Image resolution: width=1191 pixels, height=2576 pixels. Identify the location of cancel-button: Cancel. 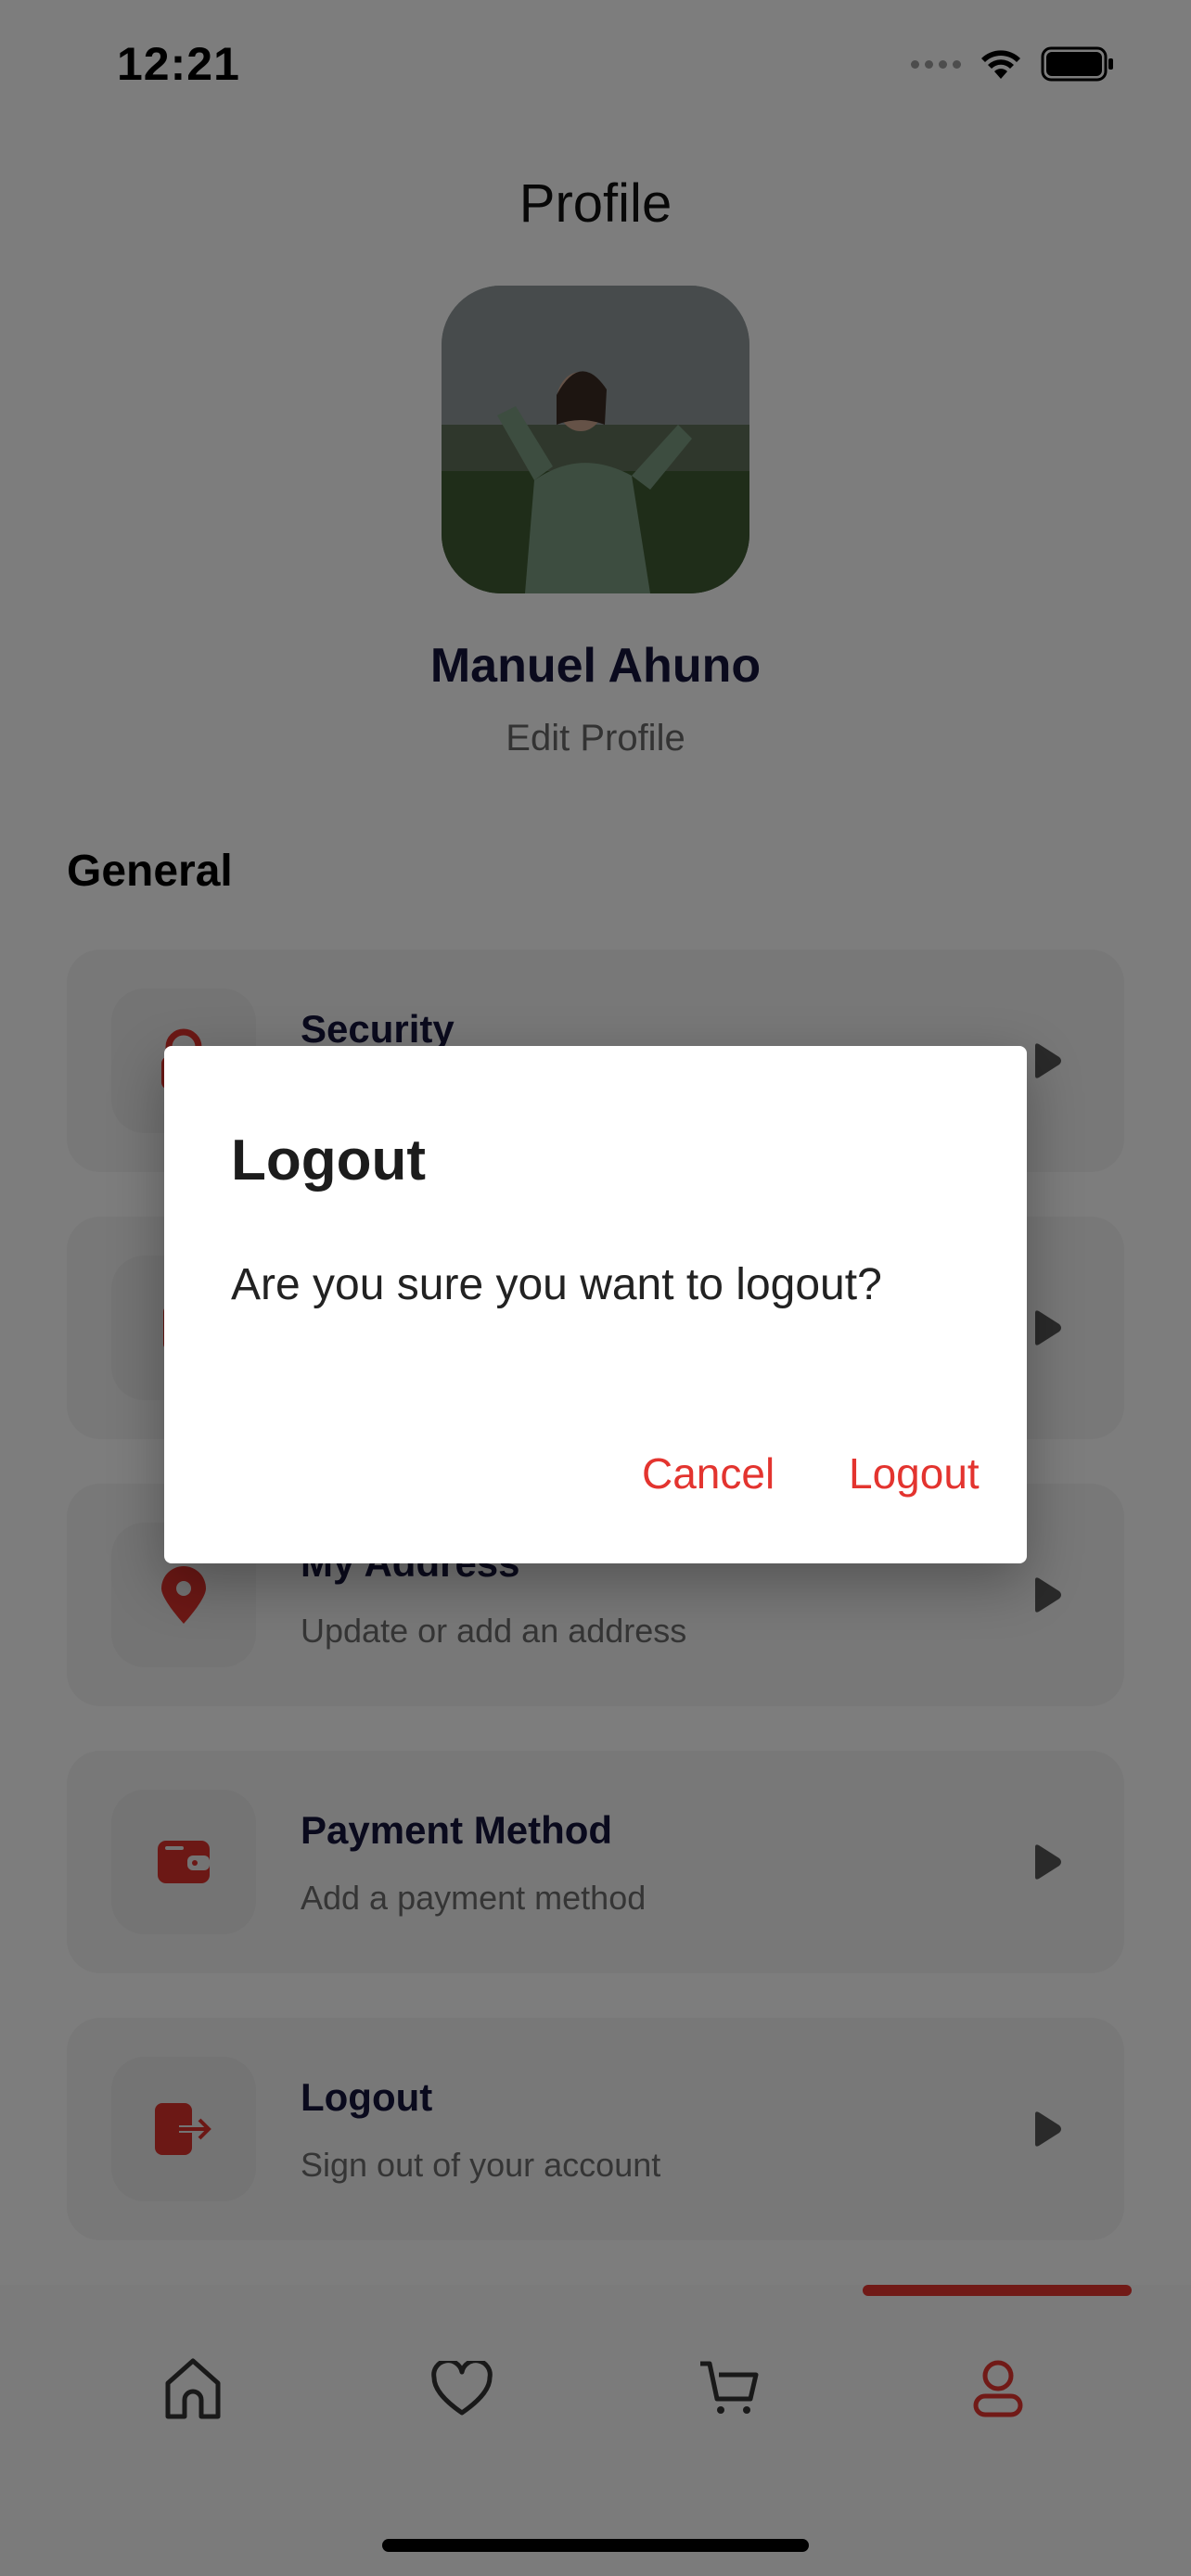
(708, 1473).